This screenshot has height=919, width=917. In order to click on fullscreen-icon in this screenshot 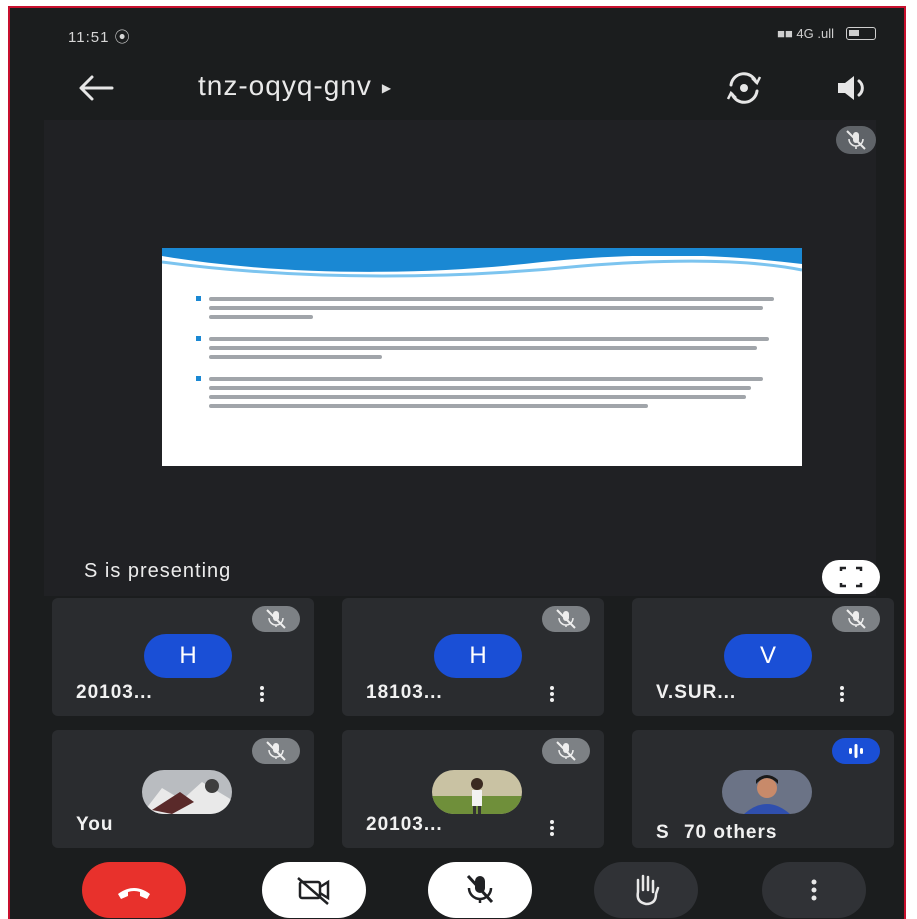, I will do `click(851, 577)`.